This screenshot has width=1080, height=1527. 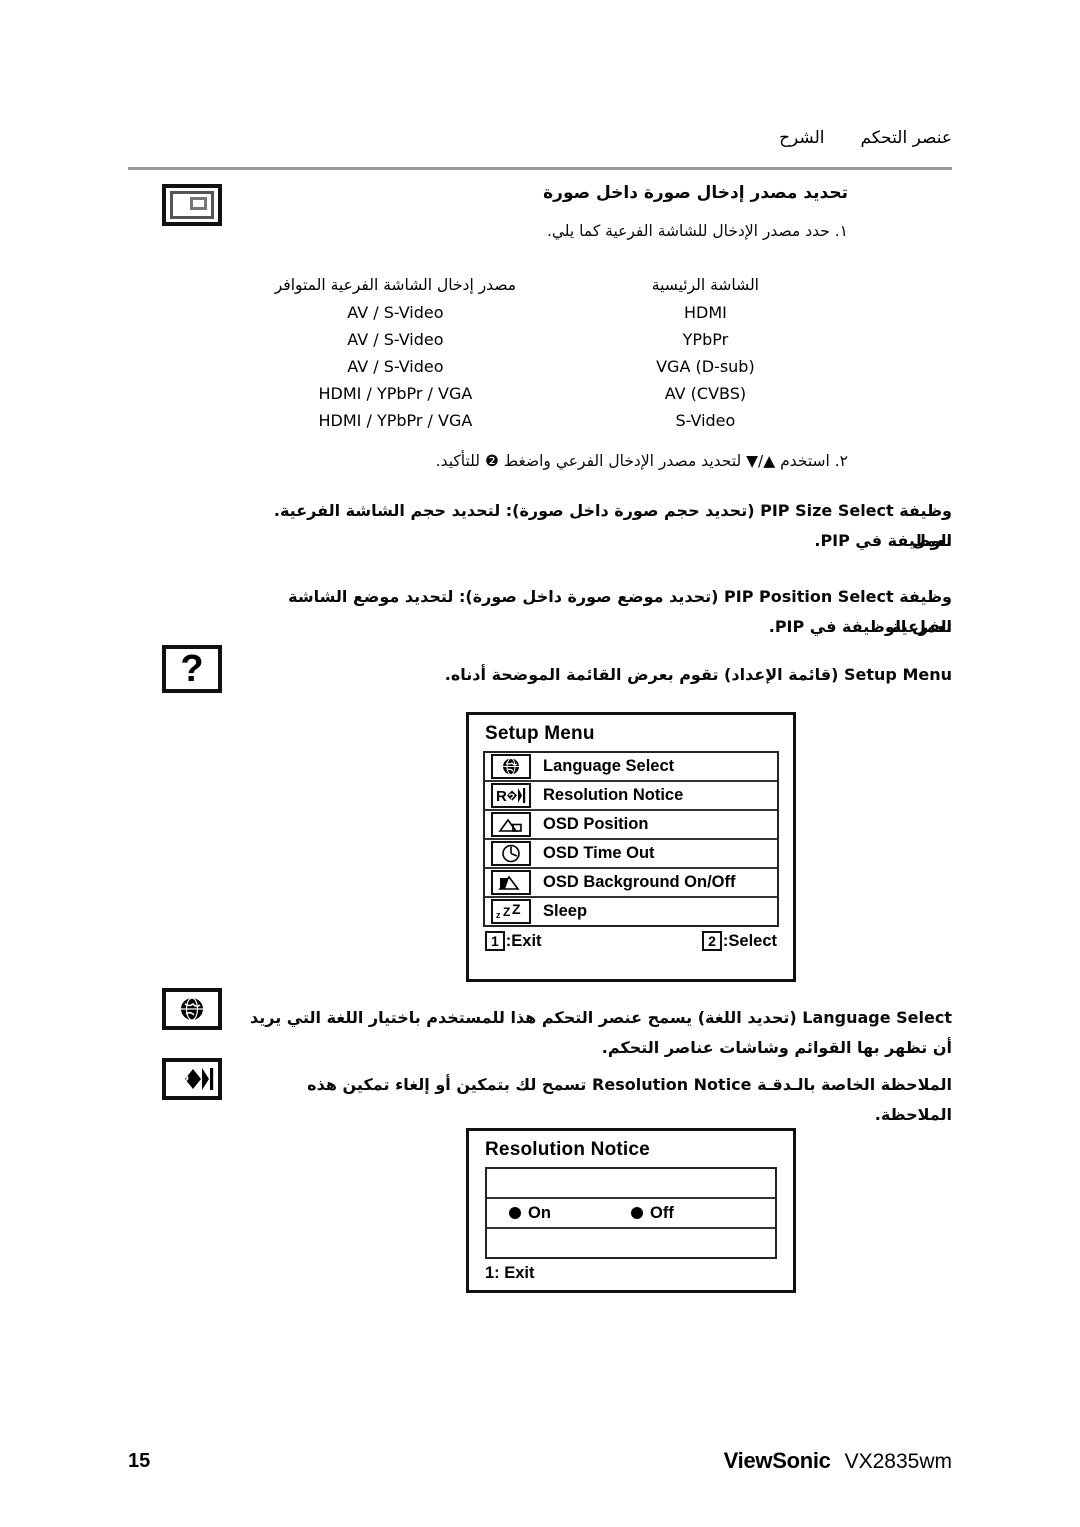 I want to click on sleep-icon: z Z Z, so click(x=511, y=911).